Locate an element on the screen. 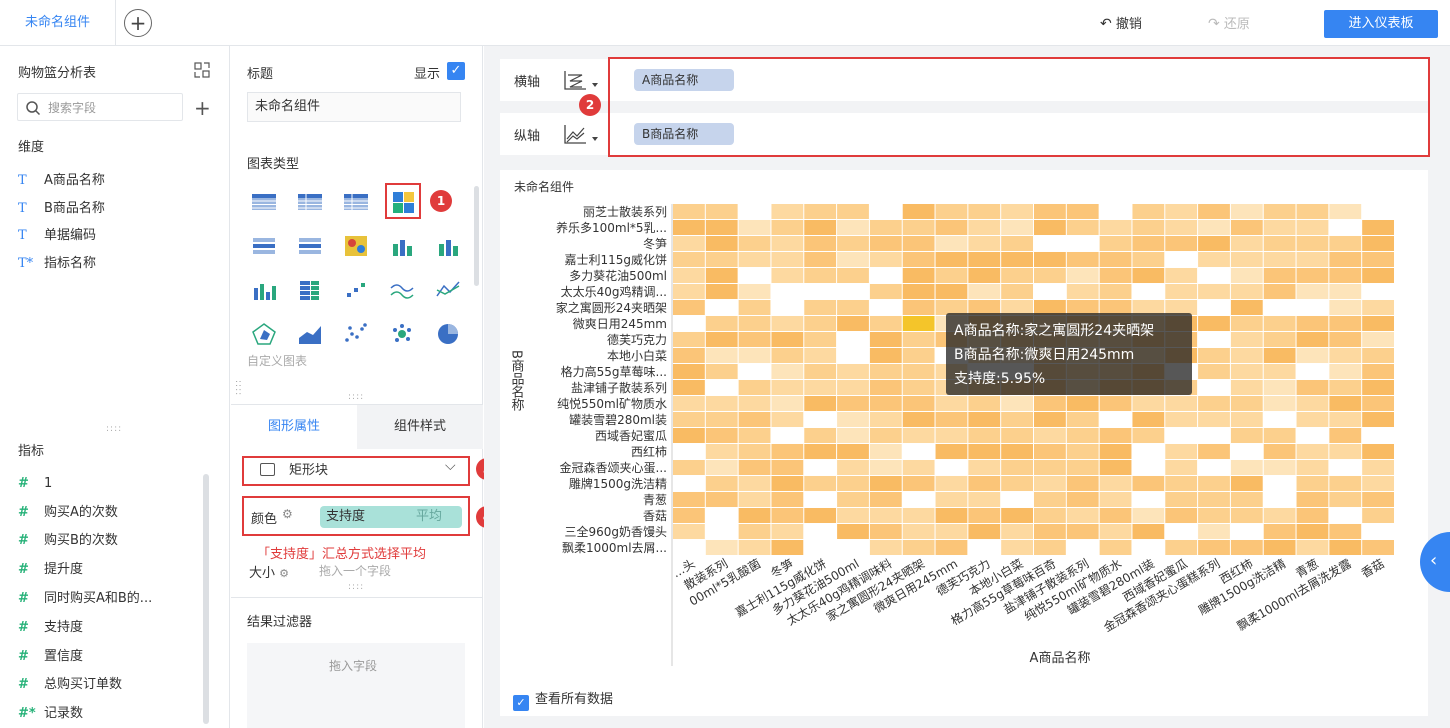 Image resolution: width=1450 pixels, height=728 pixels. kpi-table-icon is located at coordinates (264, 246).